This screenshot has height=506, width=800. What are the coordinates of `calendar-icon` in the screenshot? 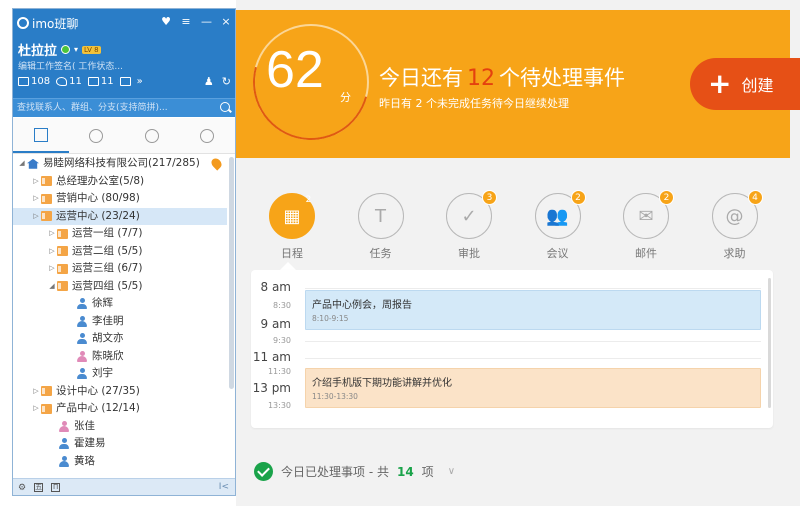 It's located at (125, 81).